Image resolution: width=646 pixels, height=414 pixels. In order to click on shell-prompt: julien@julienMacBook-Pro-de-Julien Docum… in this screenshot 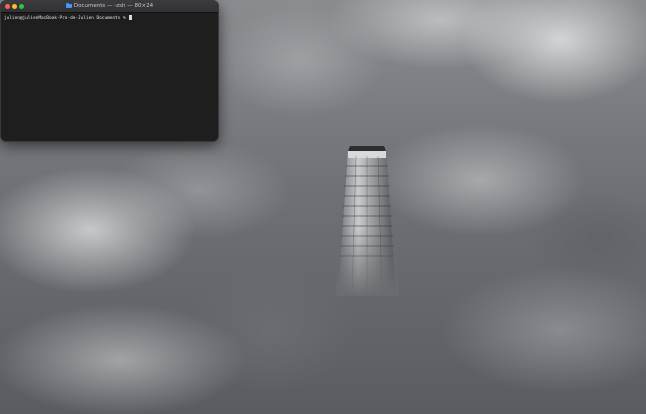, I will do `click(66, 18)`.